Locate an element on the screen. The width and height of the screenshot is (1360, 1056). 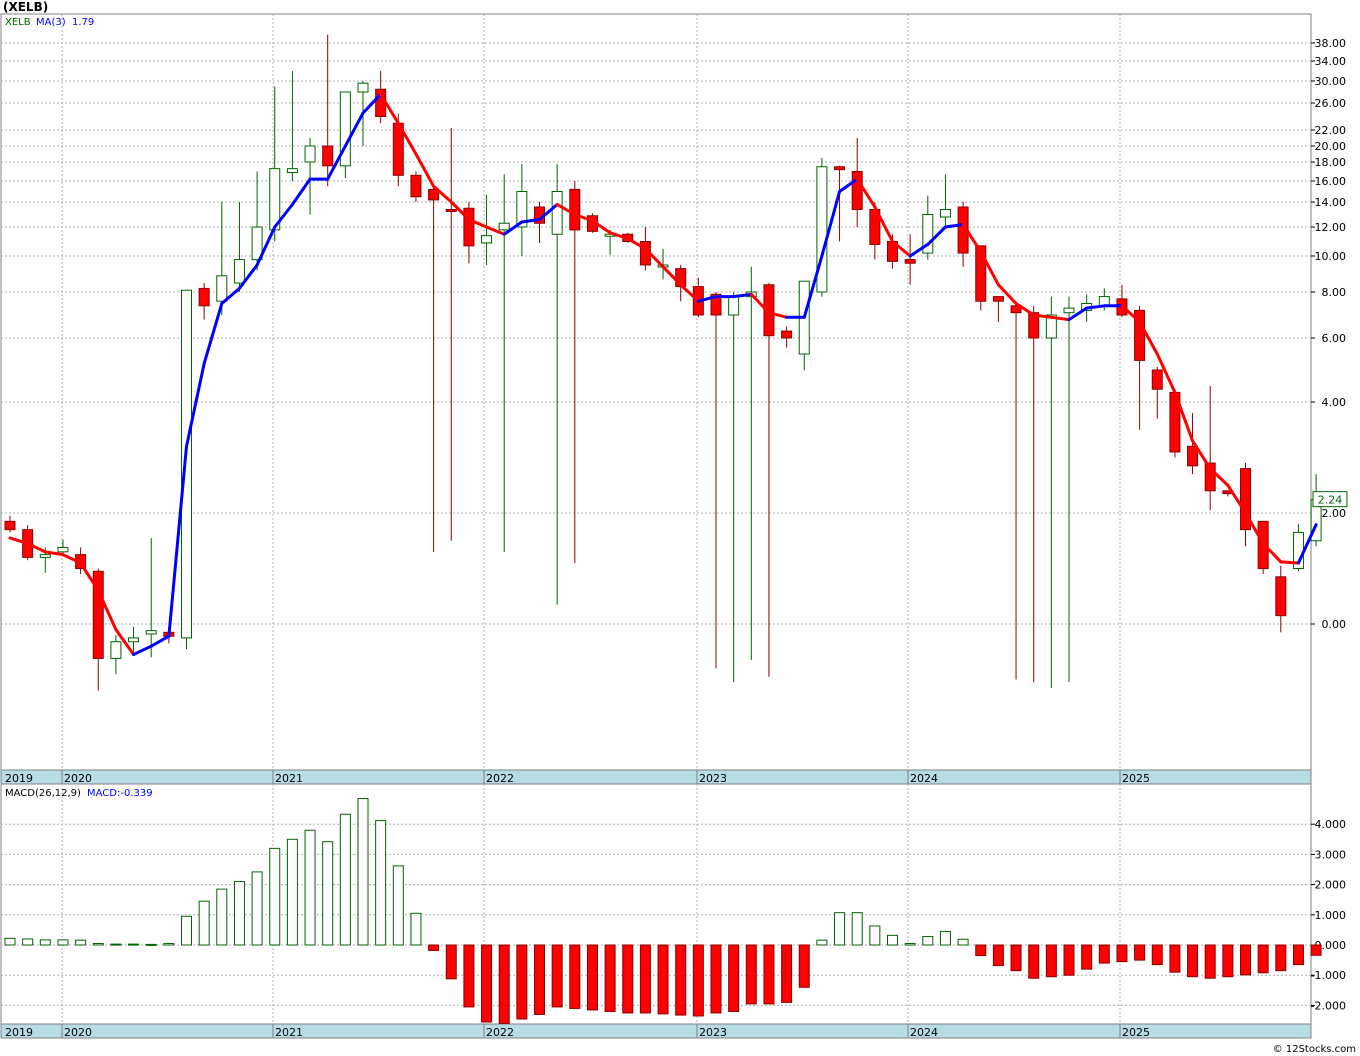
legend-ticker: XELB is located at coordinates (18, 22).